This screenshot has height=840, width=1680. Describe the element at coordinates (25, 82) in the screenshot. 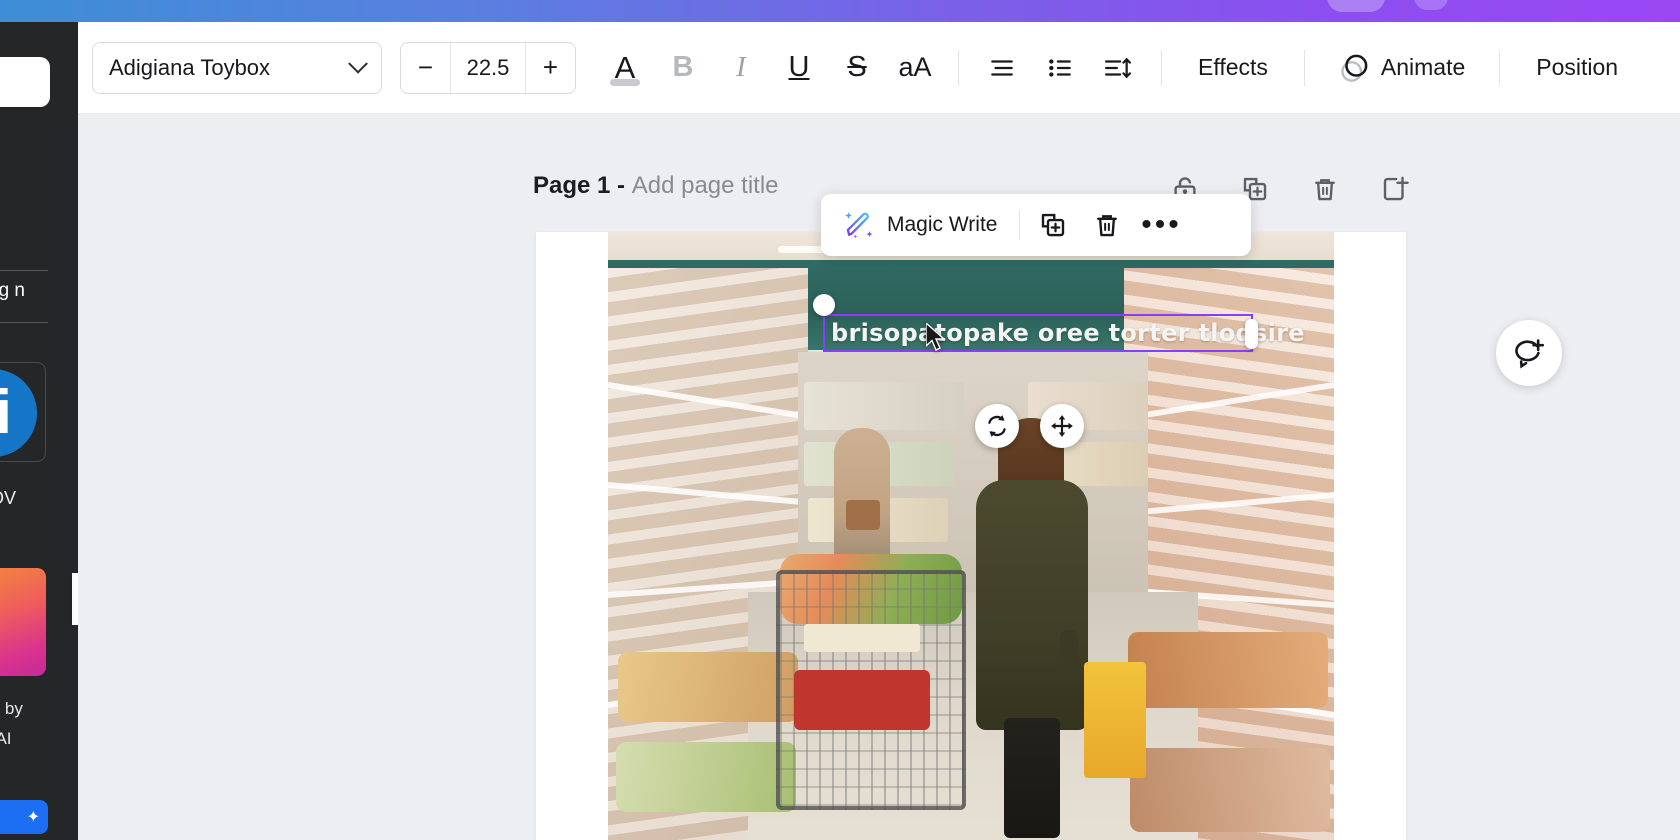

I see `sidebar-search-input` at that location.